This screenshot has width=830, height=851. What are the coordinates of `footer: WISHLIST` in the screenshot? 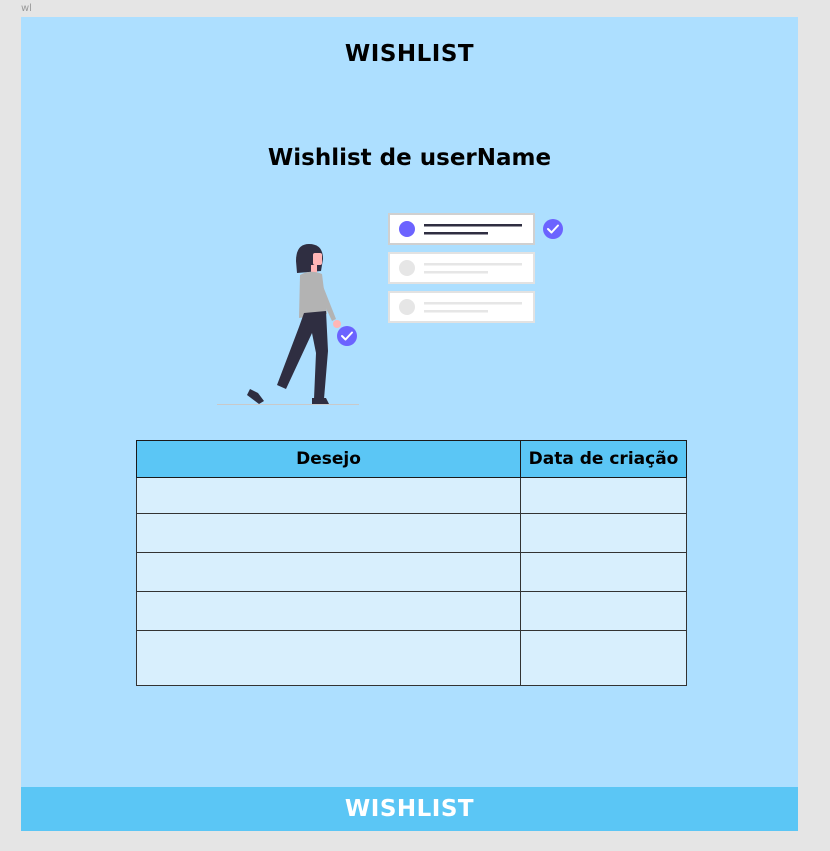 It's located at (409, 809).